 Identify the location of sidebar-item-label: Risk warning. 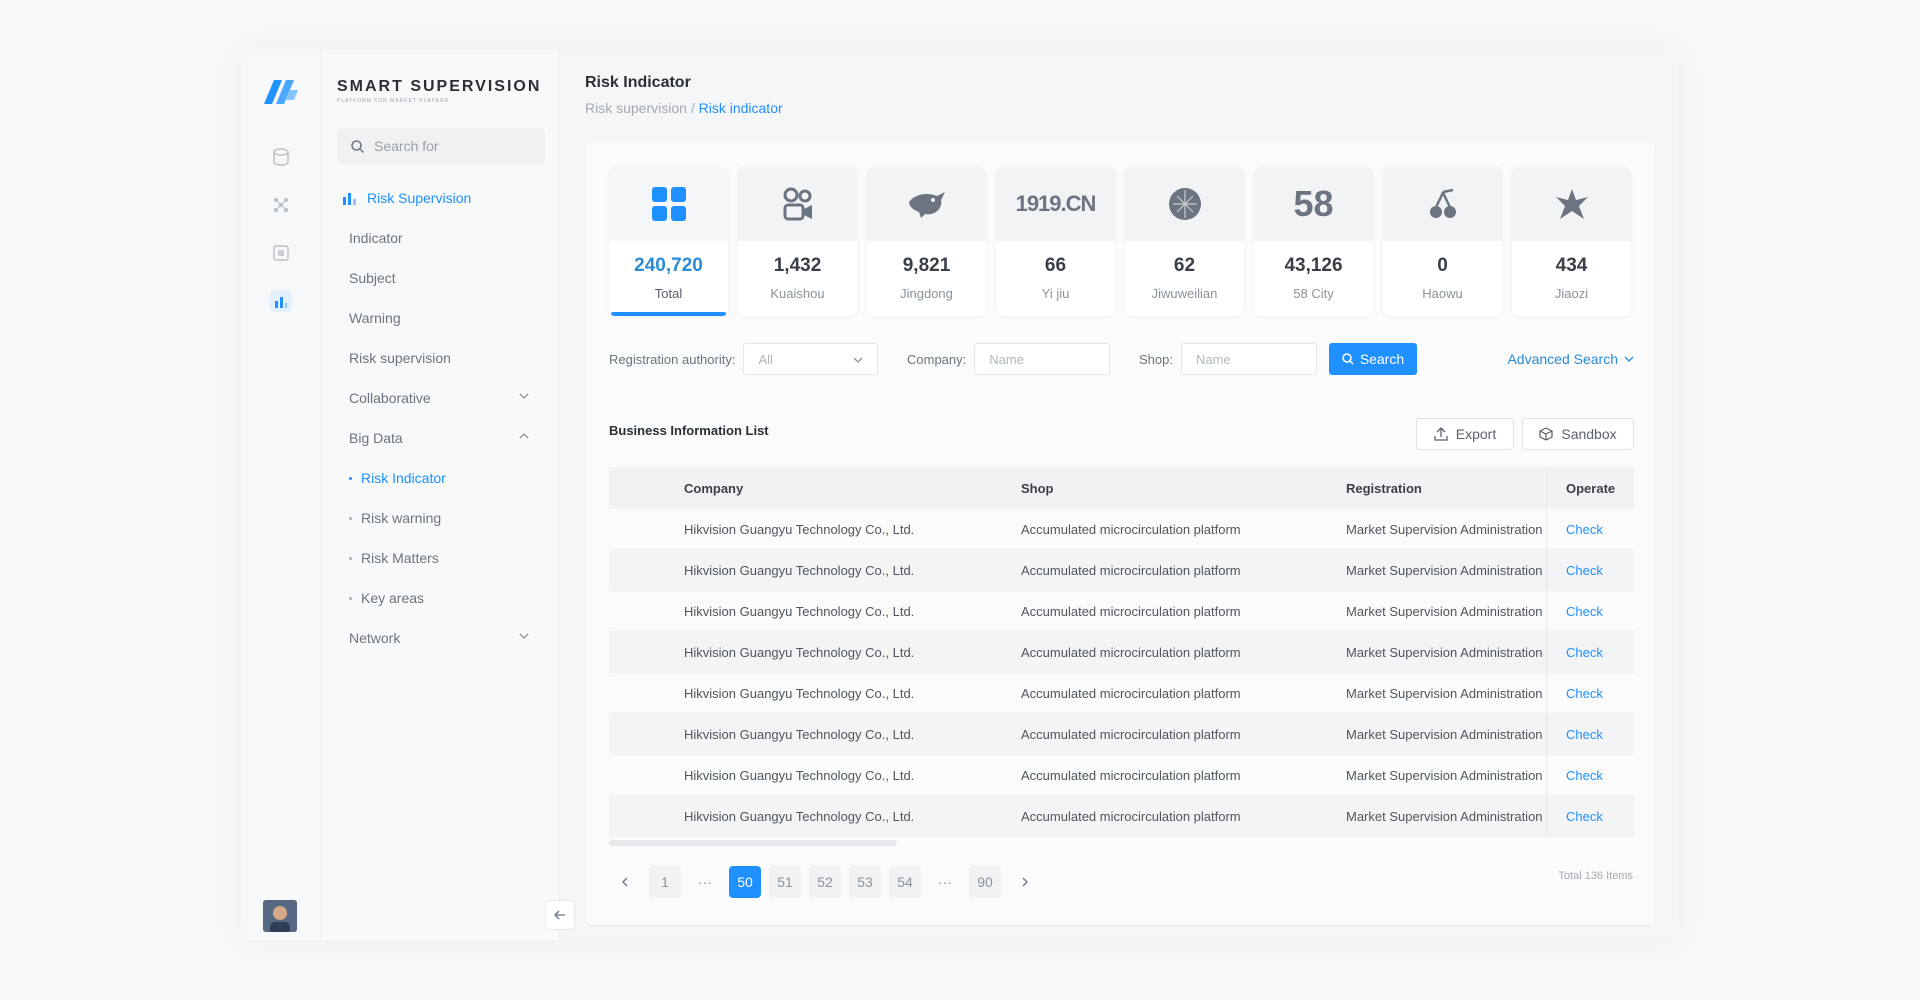
(401, 518).